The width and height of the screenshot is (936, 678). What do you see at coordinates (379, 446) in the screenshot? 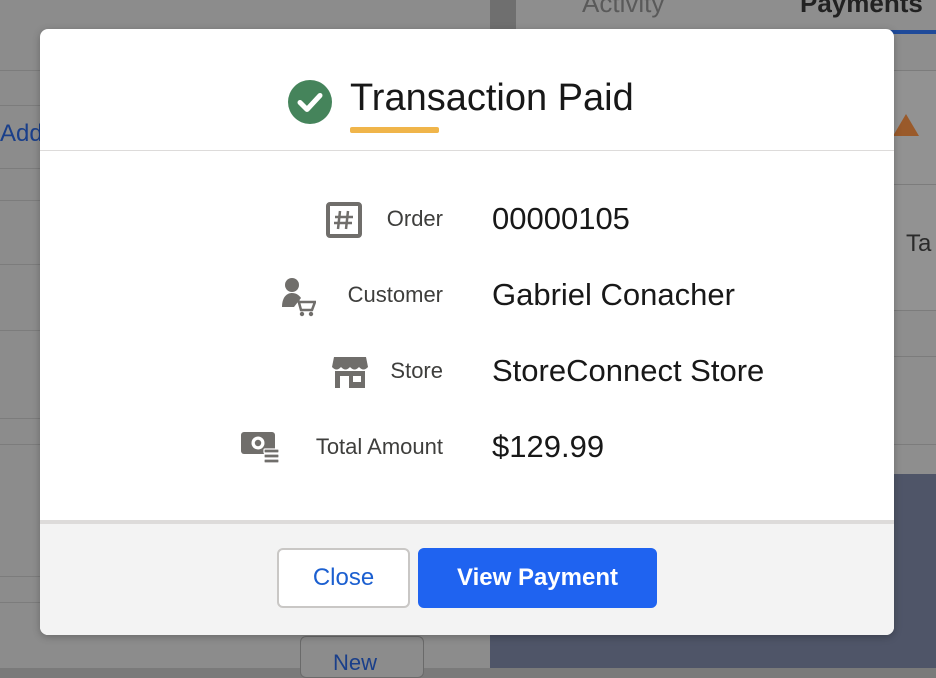
I see `total-amount-label: Total Amount` at bounding box center [379, 446].